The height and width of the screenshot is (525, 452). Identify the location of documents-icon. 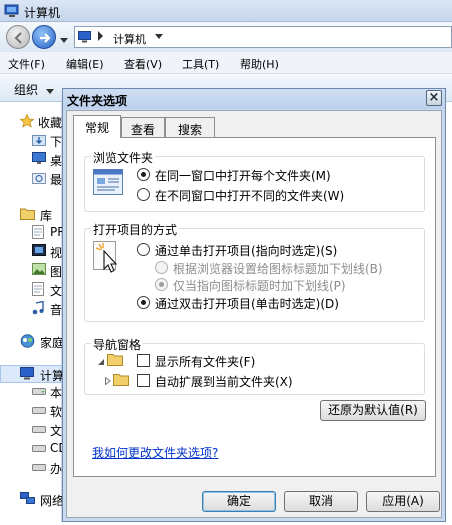
(38, 290).